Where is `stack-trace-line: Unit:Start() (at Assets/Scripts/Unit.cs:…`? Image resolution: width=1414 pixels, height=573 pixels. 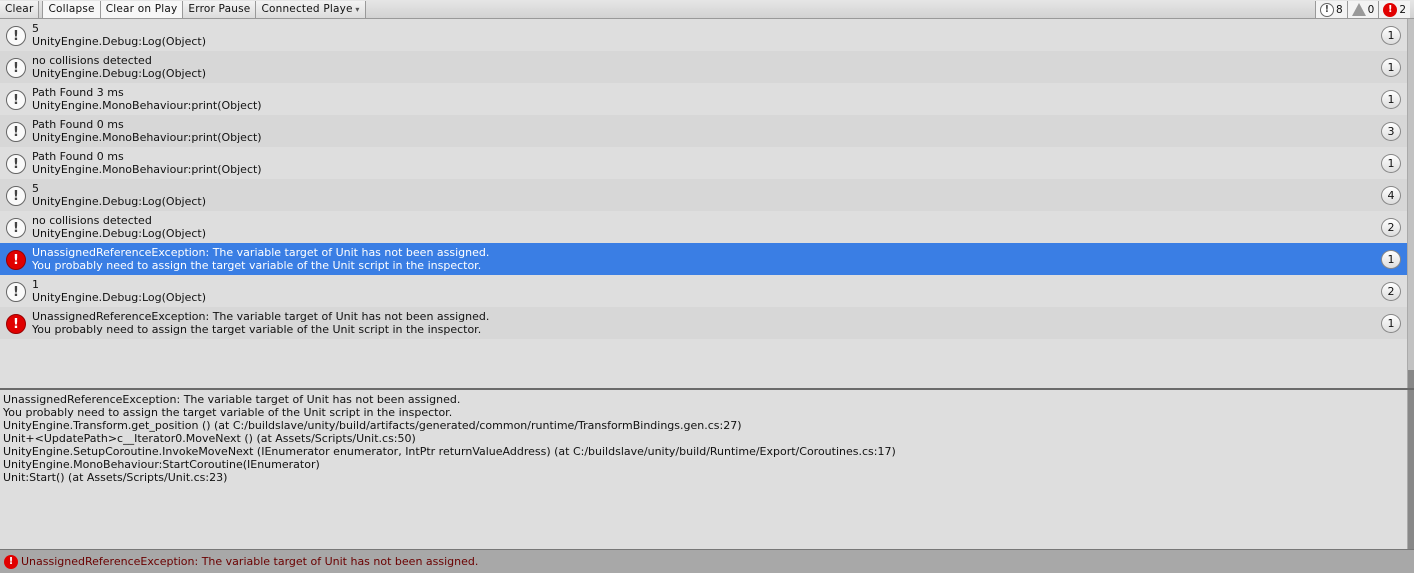
stack-trace-line: Unit:Start() (at Assets/Scripts/Unit.cs:… is located at coordinates (115, 477).